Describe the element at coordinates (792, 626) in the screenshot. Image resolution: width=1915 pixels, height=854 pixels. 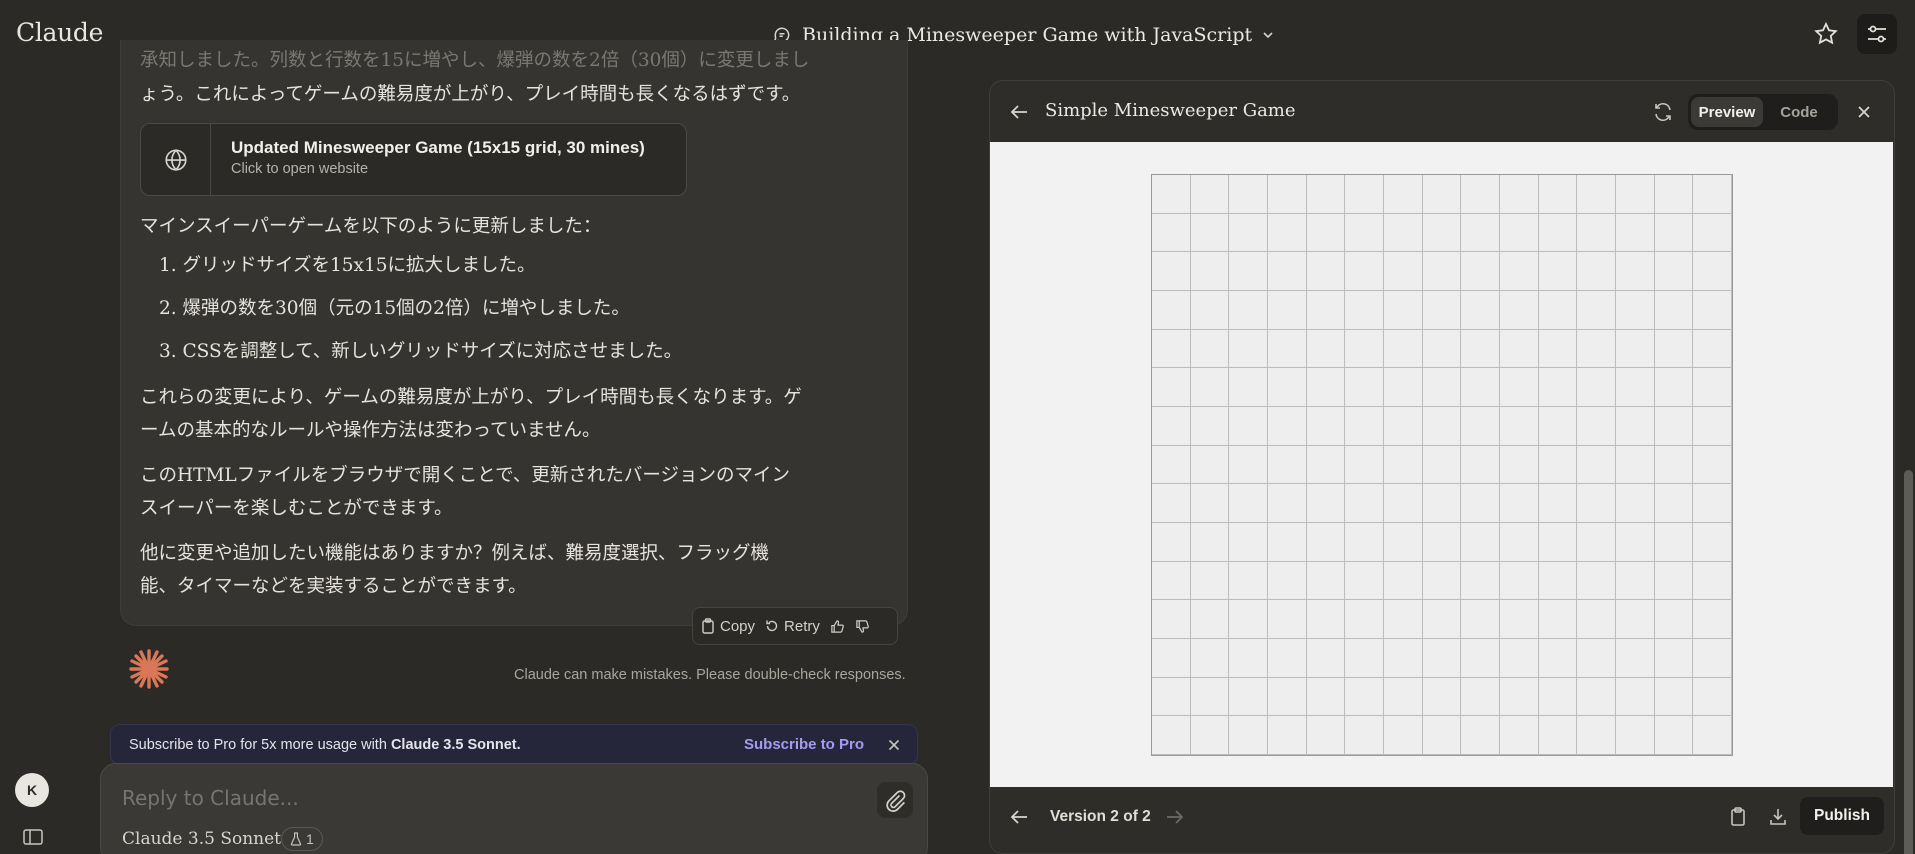
I see `retry-button: Retry` at that location.